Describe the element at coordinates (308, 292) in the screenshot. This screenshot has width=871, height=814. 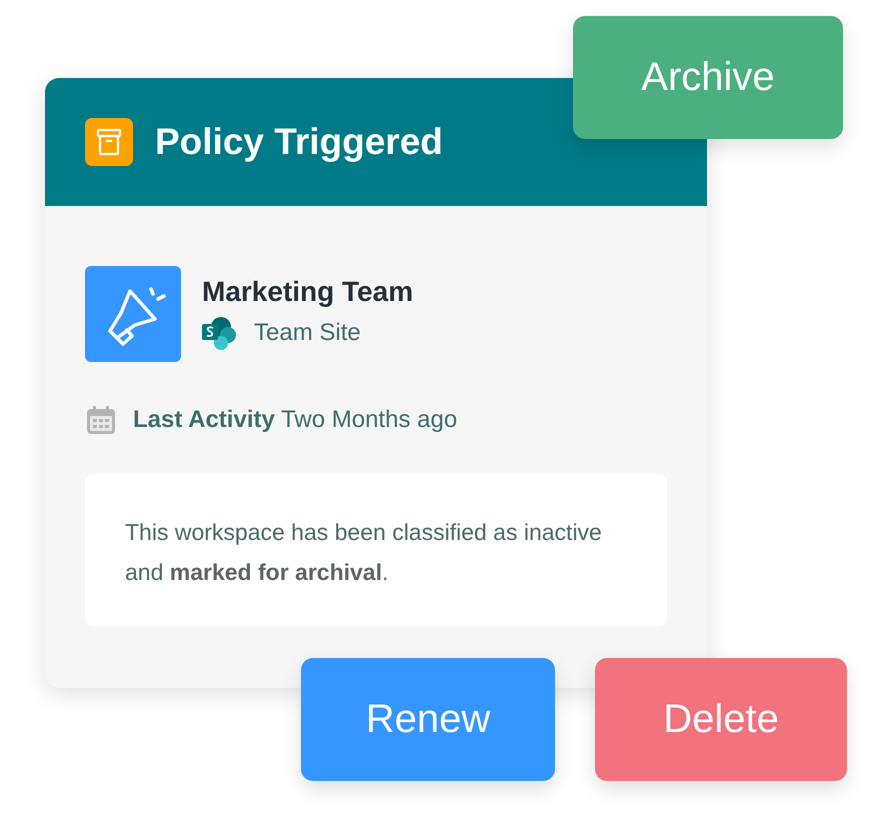
I see `workspace-name: Marketing Team` at that location.